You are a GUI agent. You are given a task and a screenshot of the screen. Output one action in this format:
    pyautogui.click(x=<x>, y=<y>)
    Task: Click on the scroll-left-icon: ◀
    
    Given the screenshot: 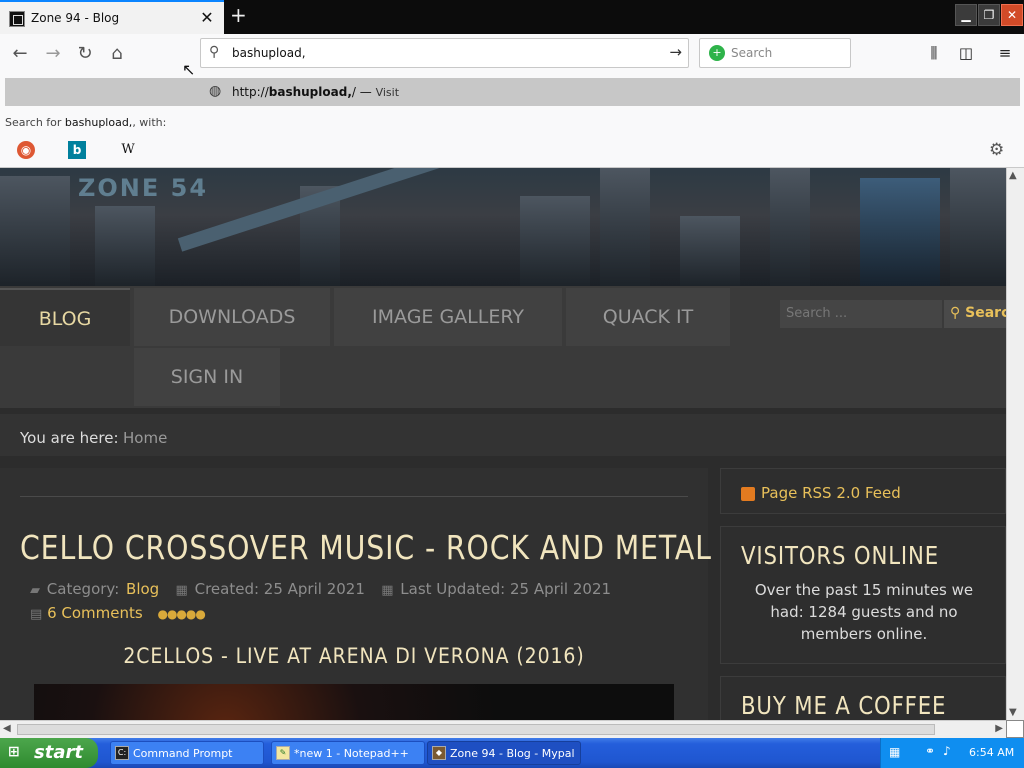 What is the action you would take?
    pyautogui.click(x=7, y=728)
    